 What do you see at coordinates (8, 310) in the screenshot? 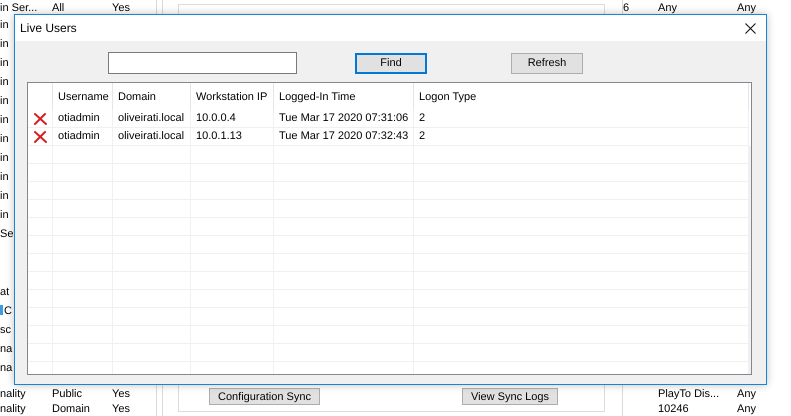
I see `list-cell: C` at bounding box center [8, 310].